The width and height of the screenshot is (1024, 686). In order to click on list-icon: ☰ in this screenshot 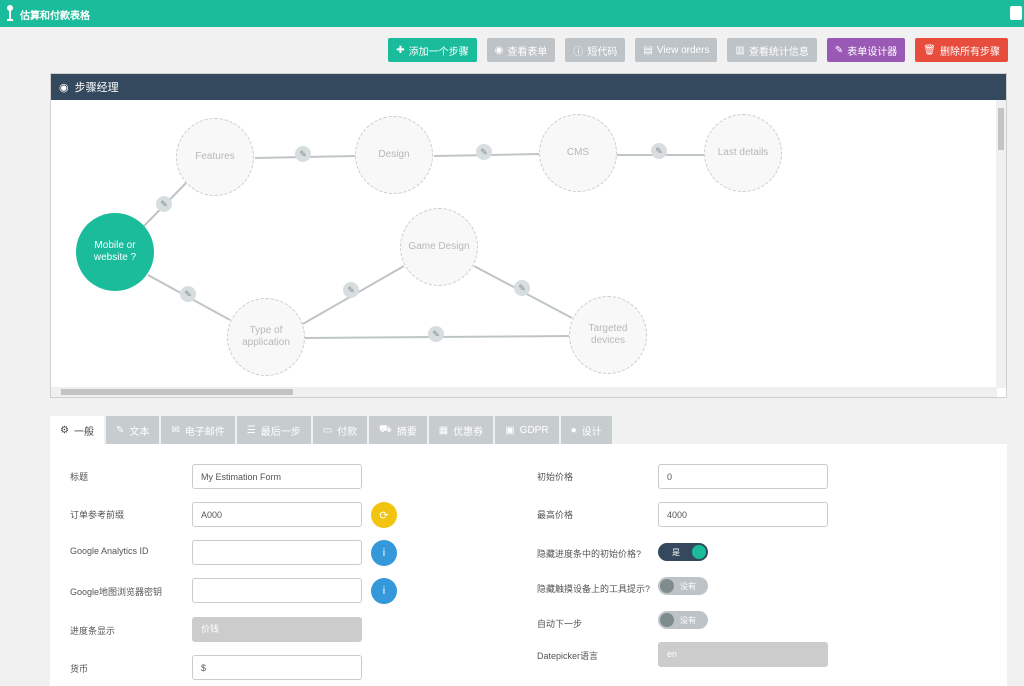, I will do `click(251, 430)`.